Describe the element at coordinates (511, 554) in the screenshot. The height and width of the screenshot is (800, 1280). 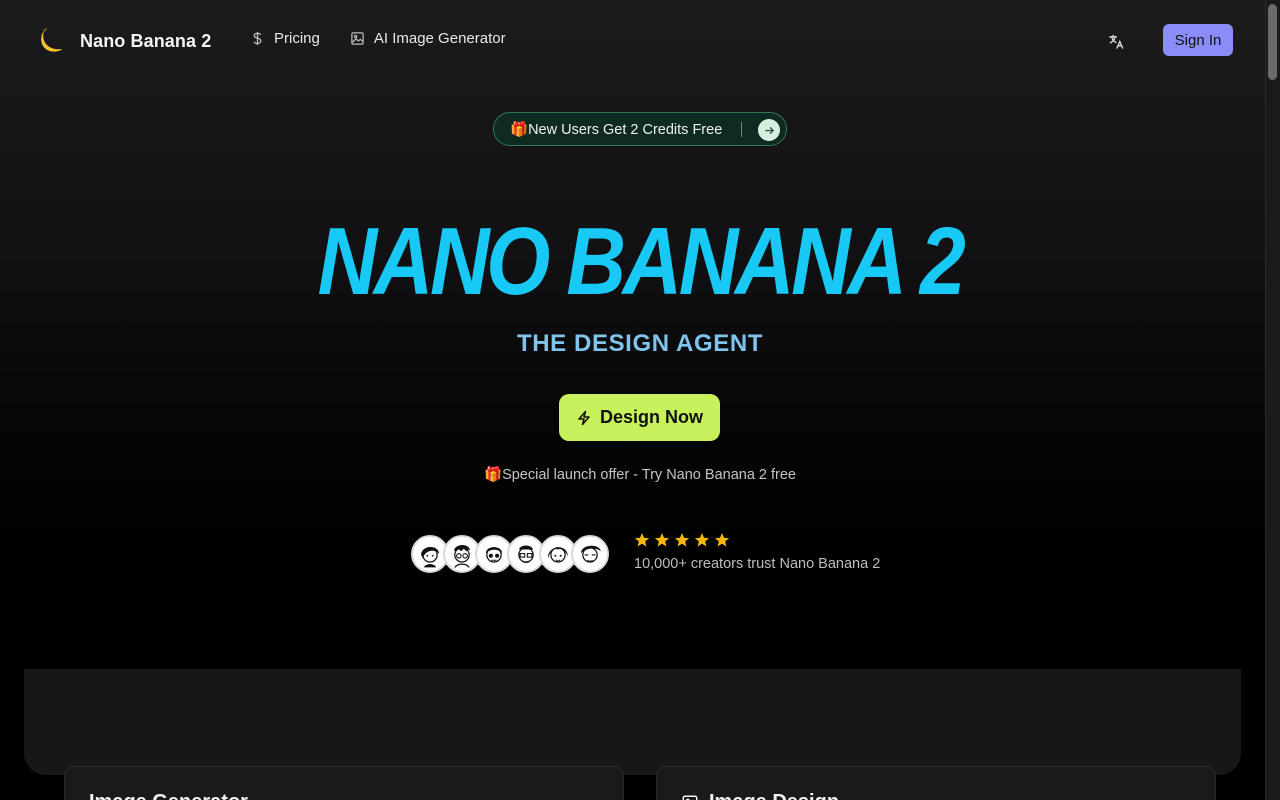
I see `creator-avatars` at that location.